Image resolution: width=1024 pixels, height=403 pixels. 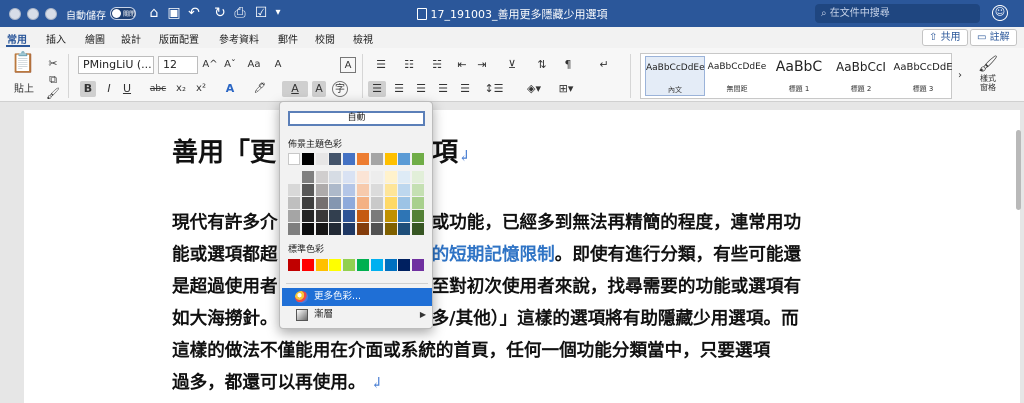 I want to click on tab-insert: 插入, so click(x=56, y=38).